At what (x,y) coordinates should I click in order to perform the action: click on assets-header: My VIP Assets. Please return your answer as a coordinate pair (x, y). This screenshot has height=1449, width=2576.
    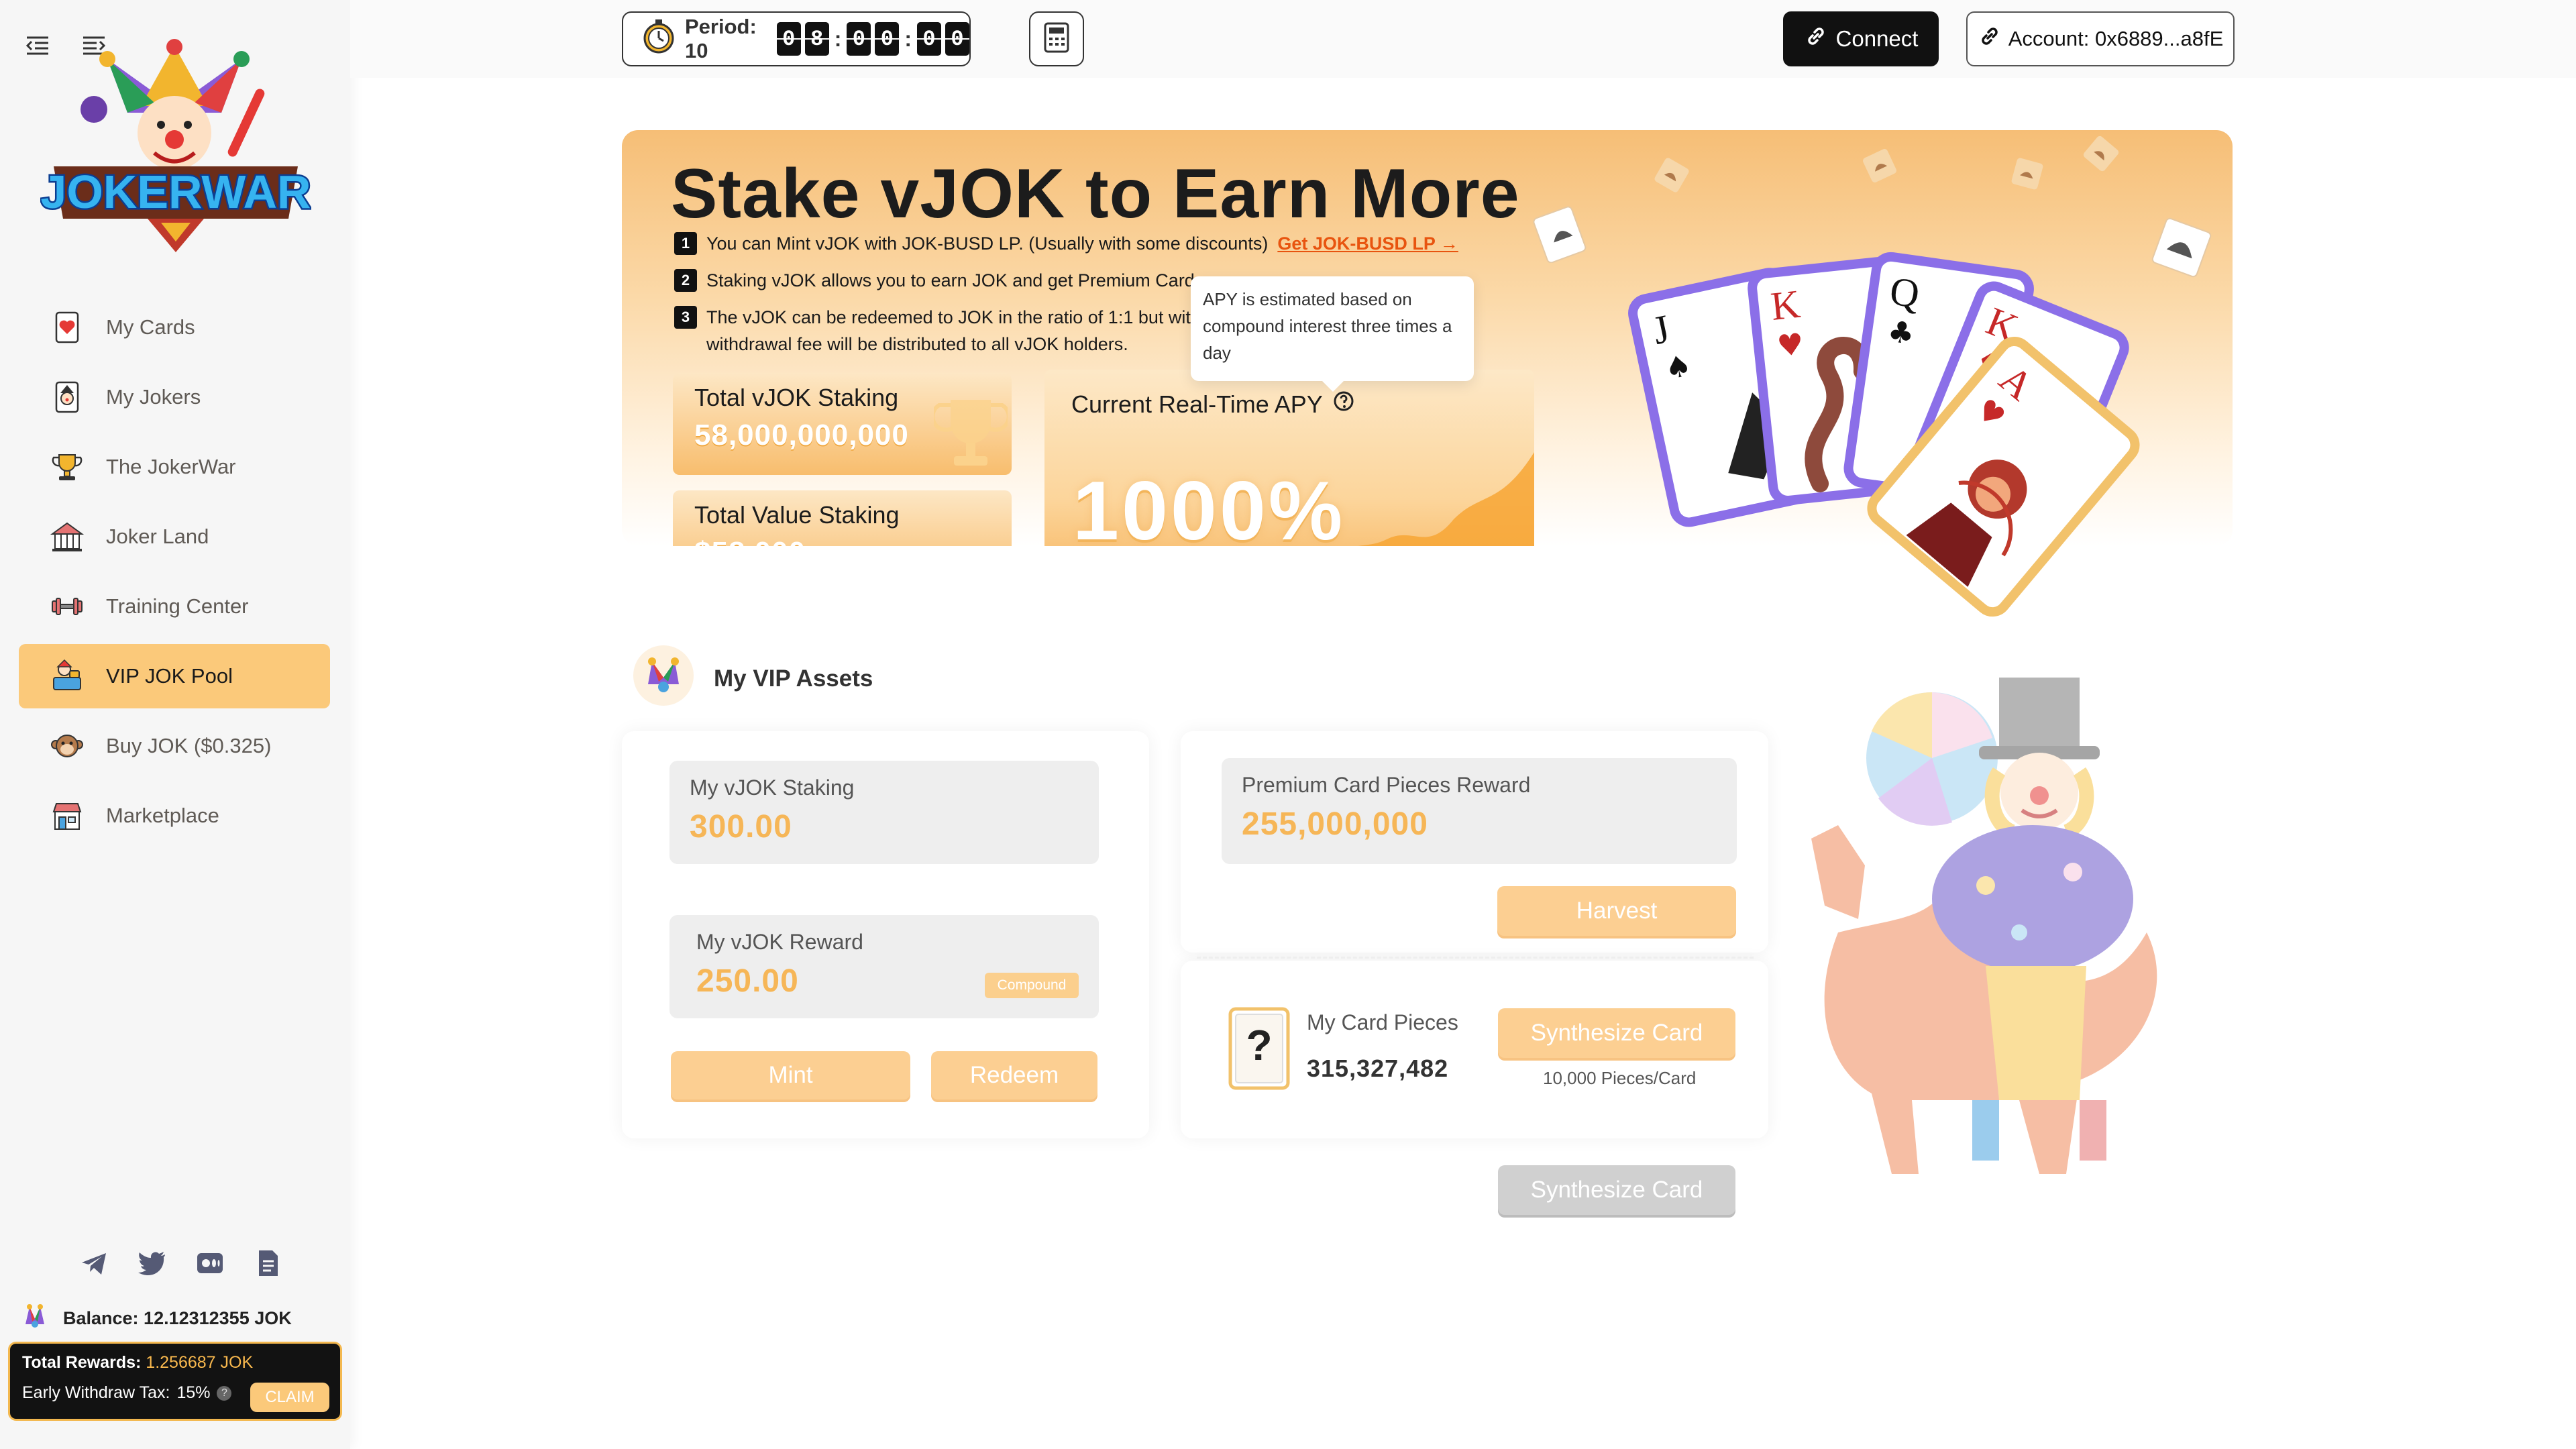
    Looking at the image, I should click on (752, 678).